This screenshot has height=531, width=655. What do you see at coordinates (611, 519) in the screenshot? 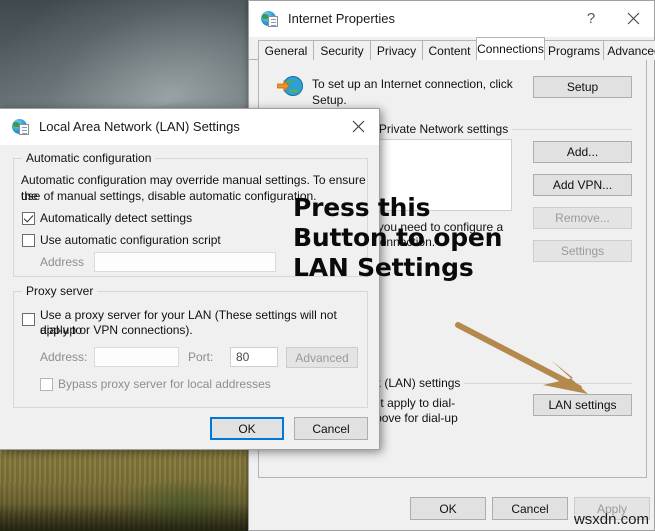
I see `watermark: wsxdn.com` at bounding box center [611, 519].